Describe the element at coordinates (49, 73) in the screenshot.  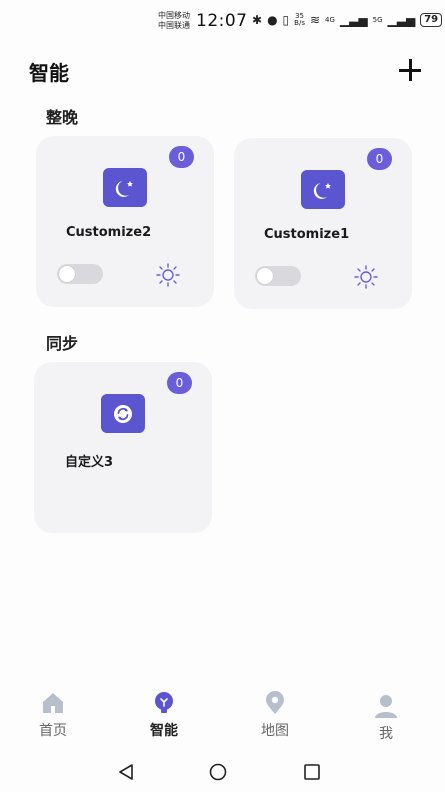
I see `page-title: 智能` at that location.